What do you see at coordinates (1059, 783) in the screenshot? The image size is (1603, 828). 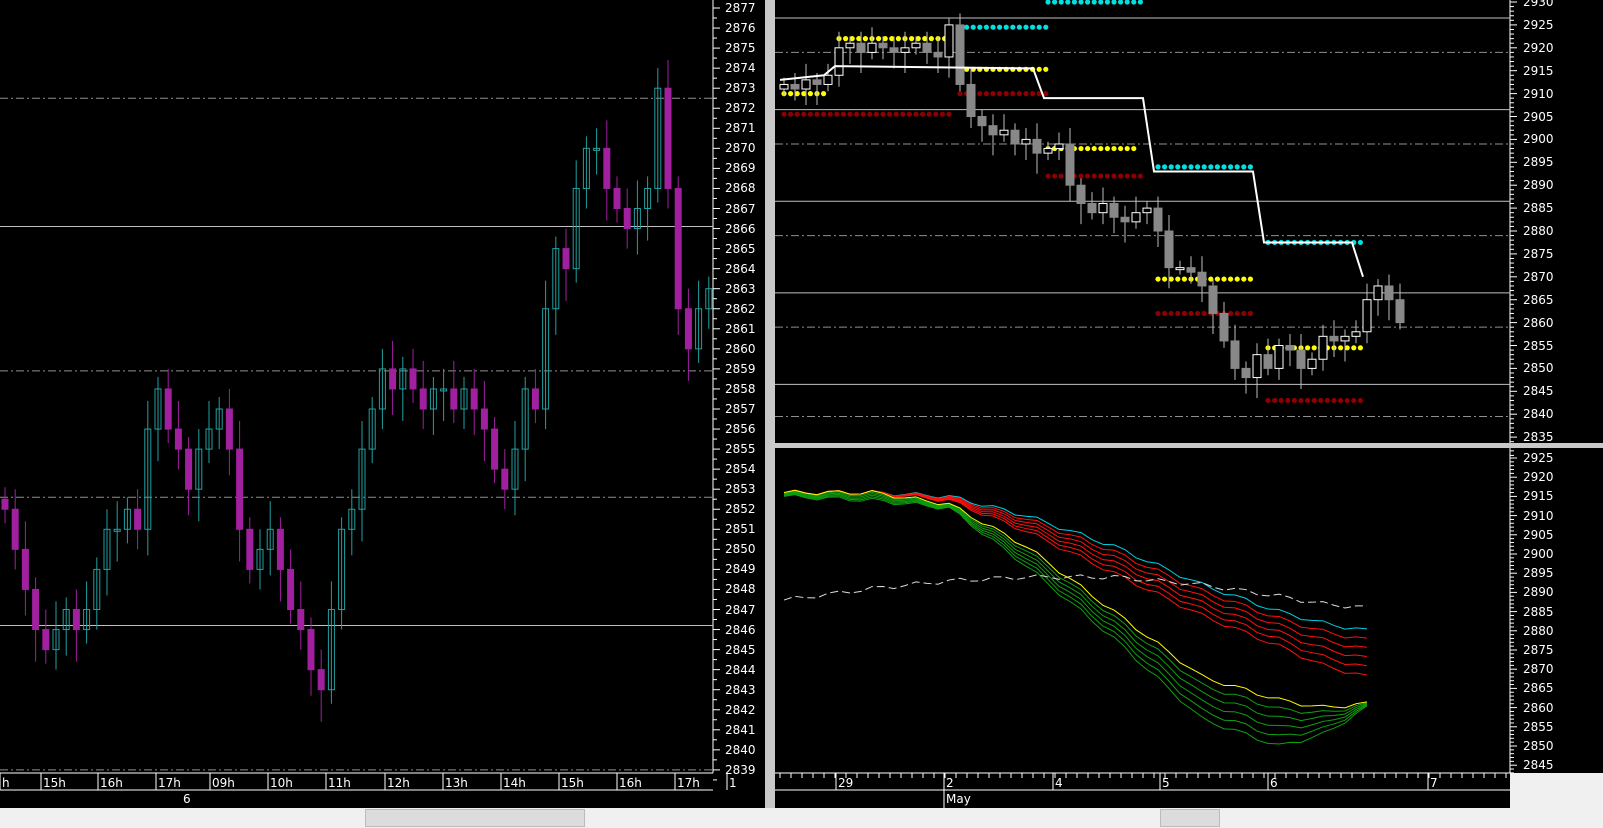 I see `x-tick-label: 4` at bounding box center [1059, 783].